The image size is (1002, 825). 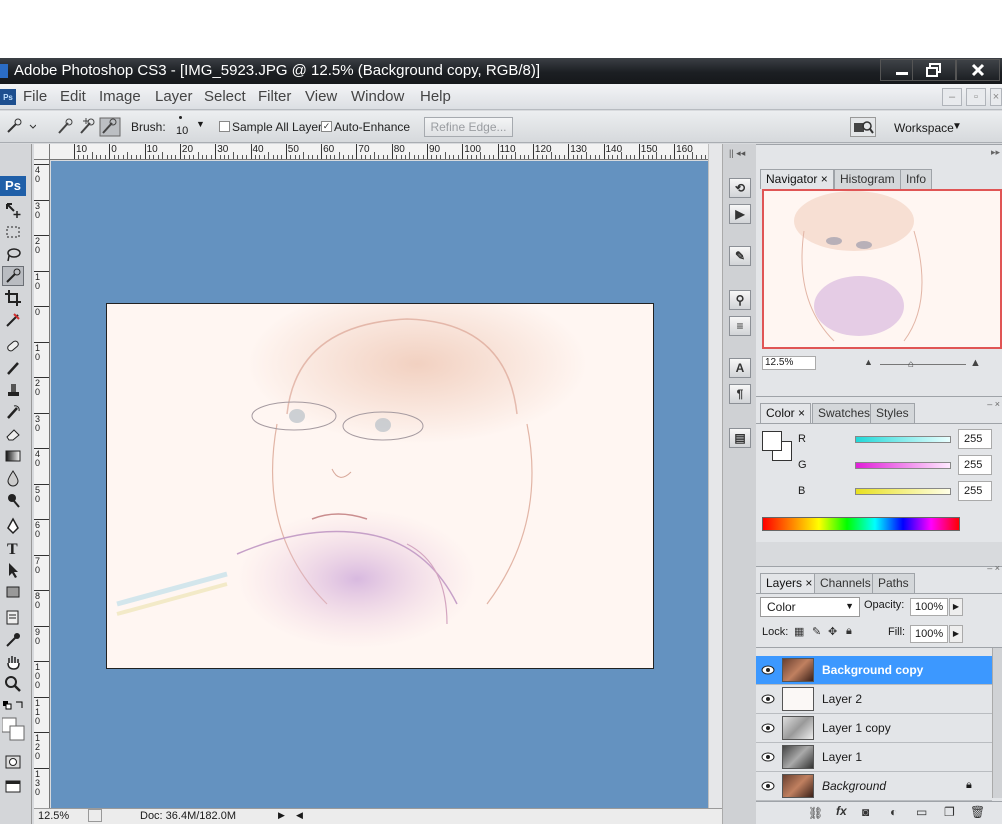 I want to click on eyedropper-tool-icon, so click(x=13, y=640).